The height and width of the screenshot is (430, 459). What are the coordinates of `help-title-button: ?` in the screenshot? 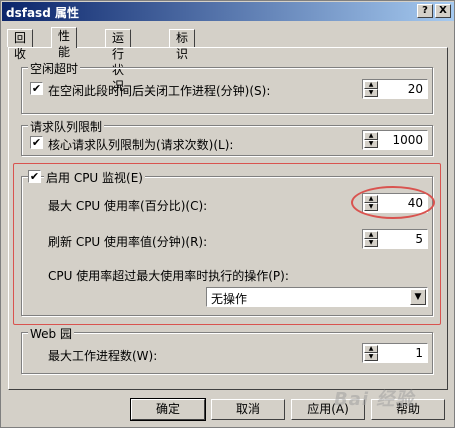 It's located at (425, 11).